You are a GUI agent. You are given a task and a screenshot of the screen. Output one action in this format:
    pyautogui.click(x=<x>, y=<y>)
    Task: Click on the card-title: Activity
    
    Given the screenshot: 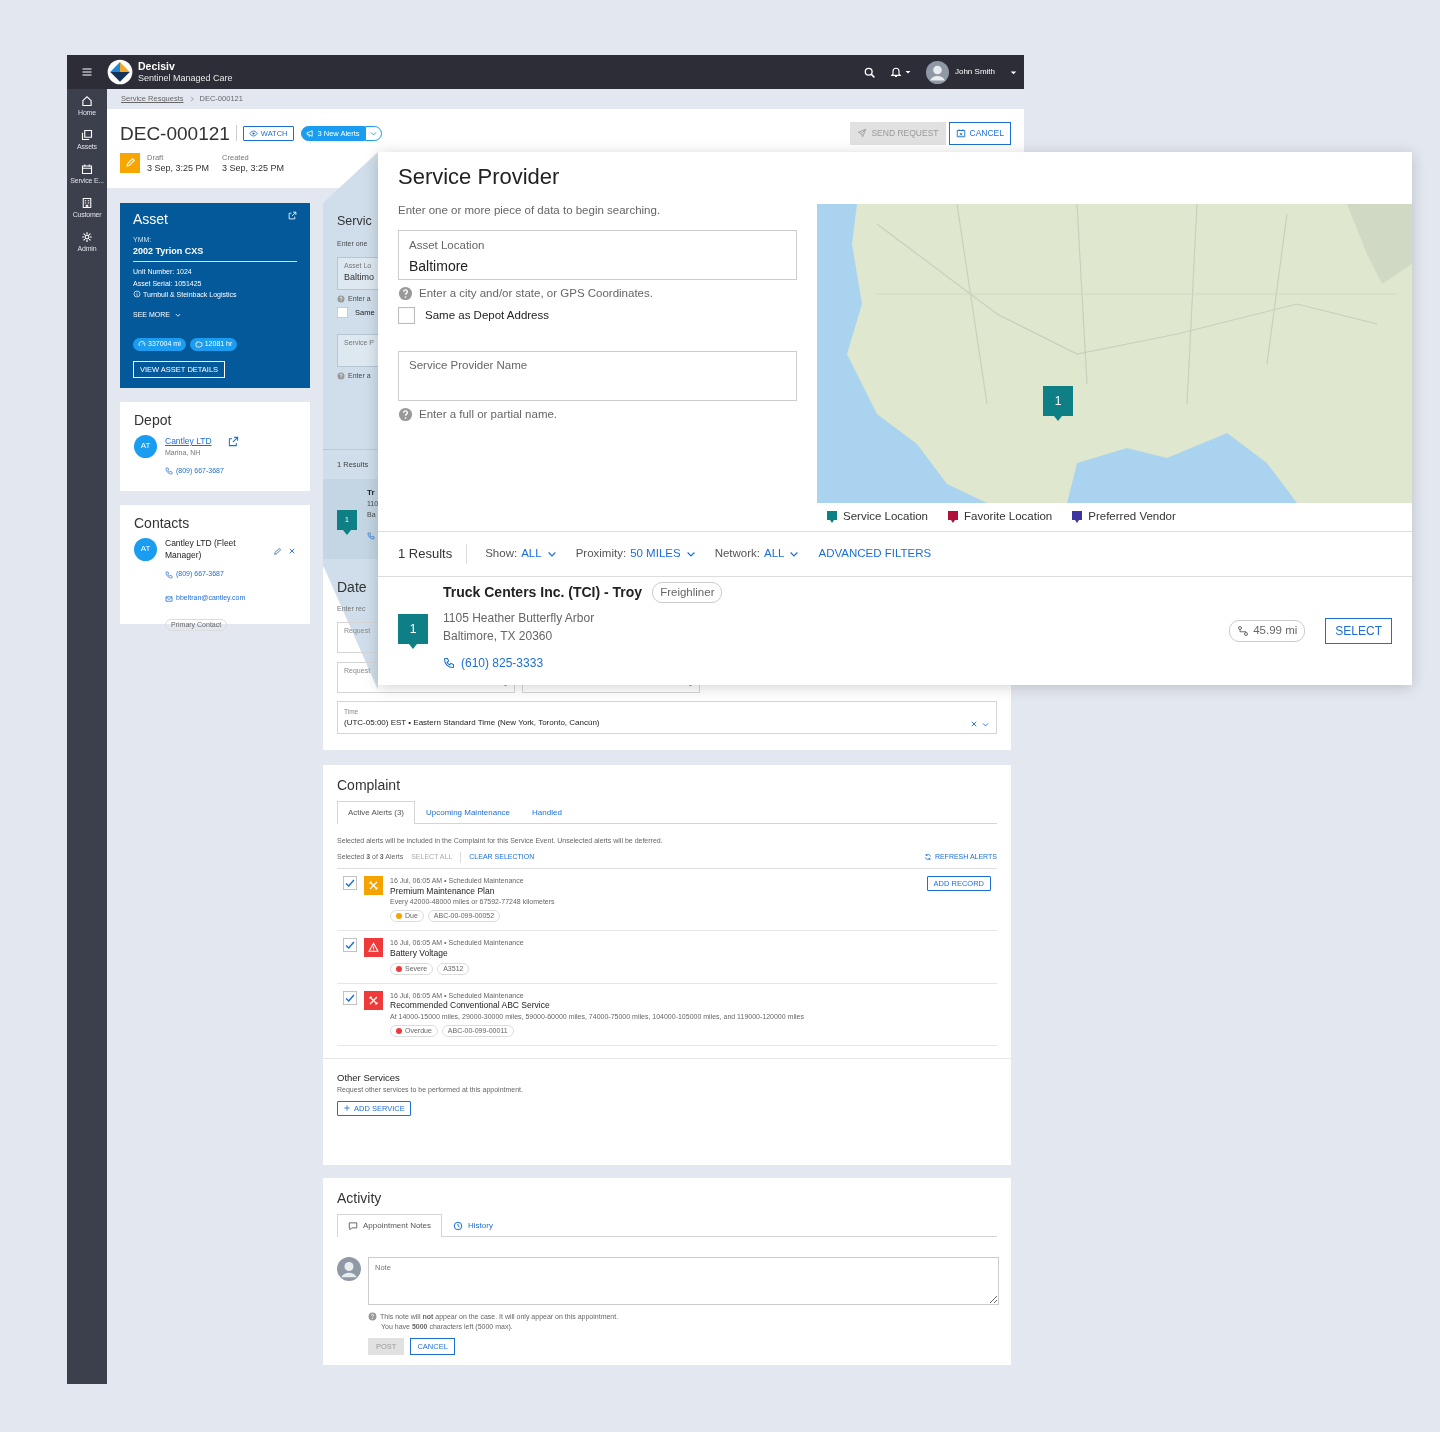 What is the action you would take?
    pyautogui.click(x=360, y=1198)
    